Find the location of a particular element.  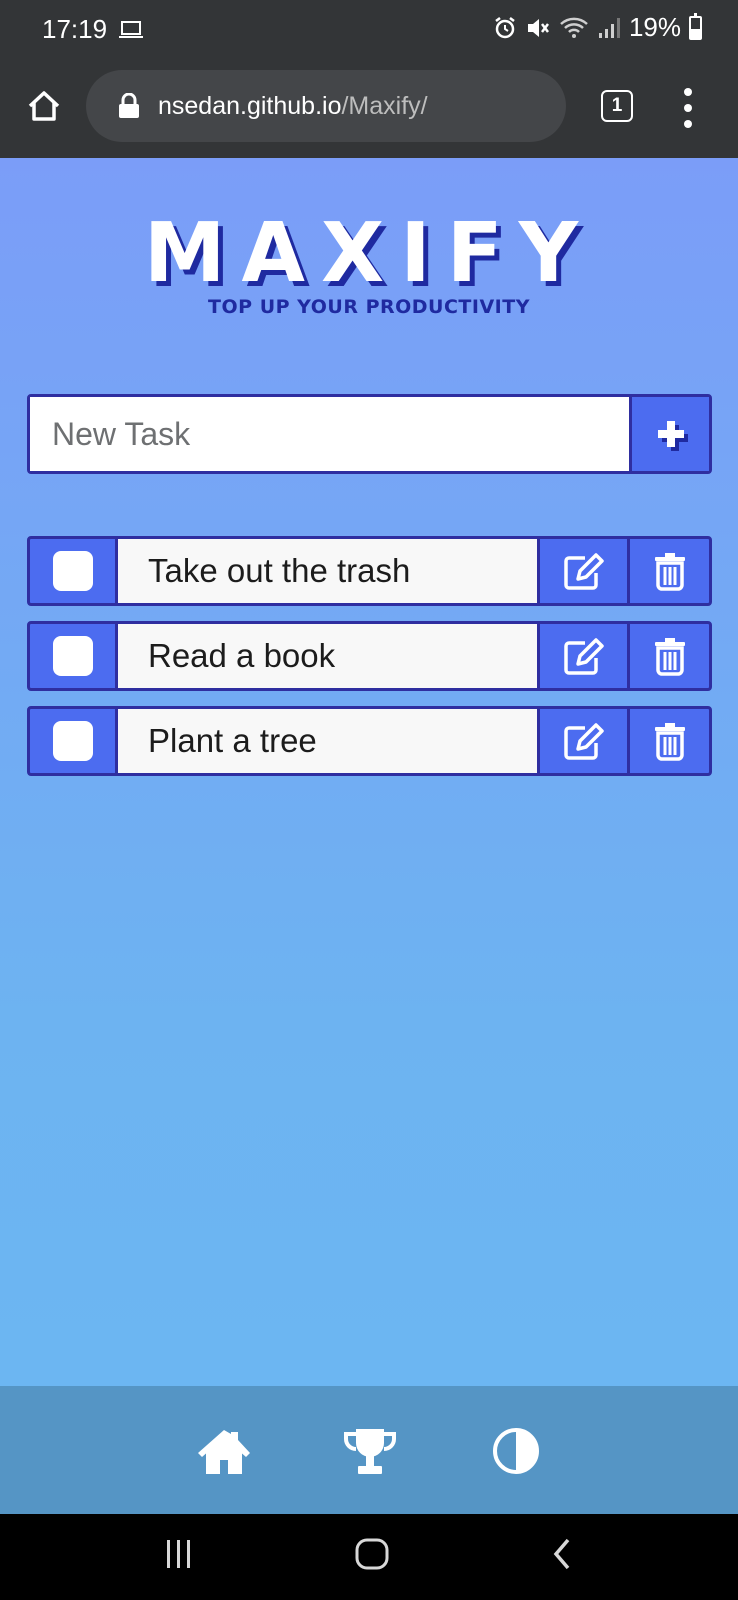

app-logo: MAXIFY is located at coordinates (369, 253).